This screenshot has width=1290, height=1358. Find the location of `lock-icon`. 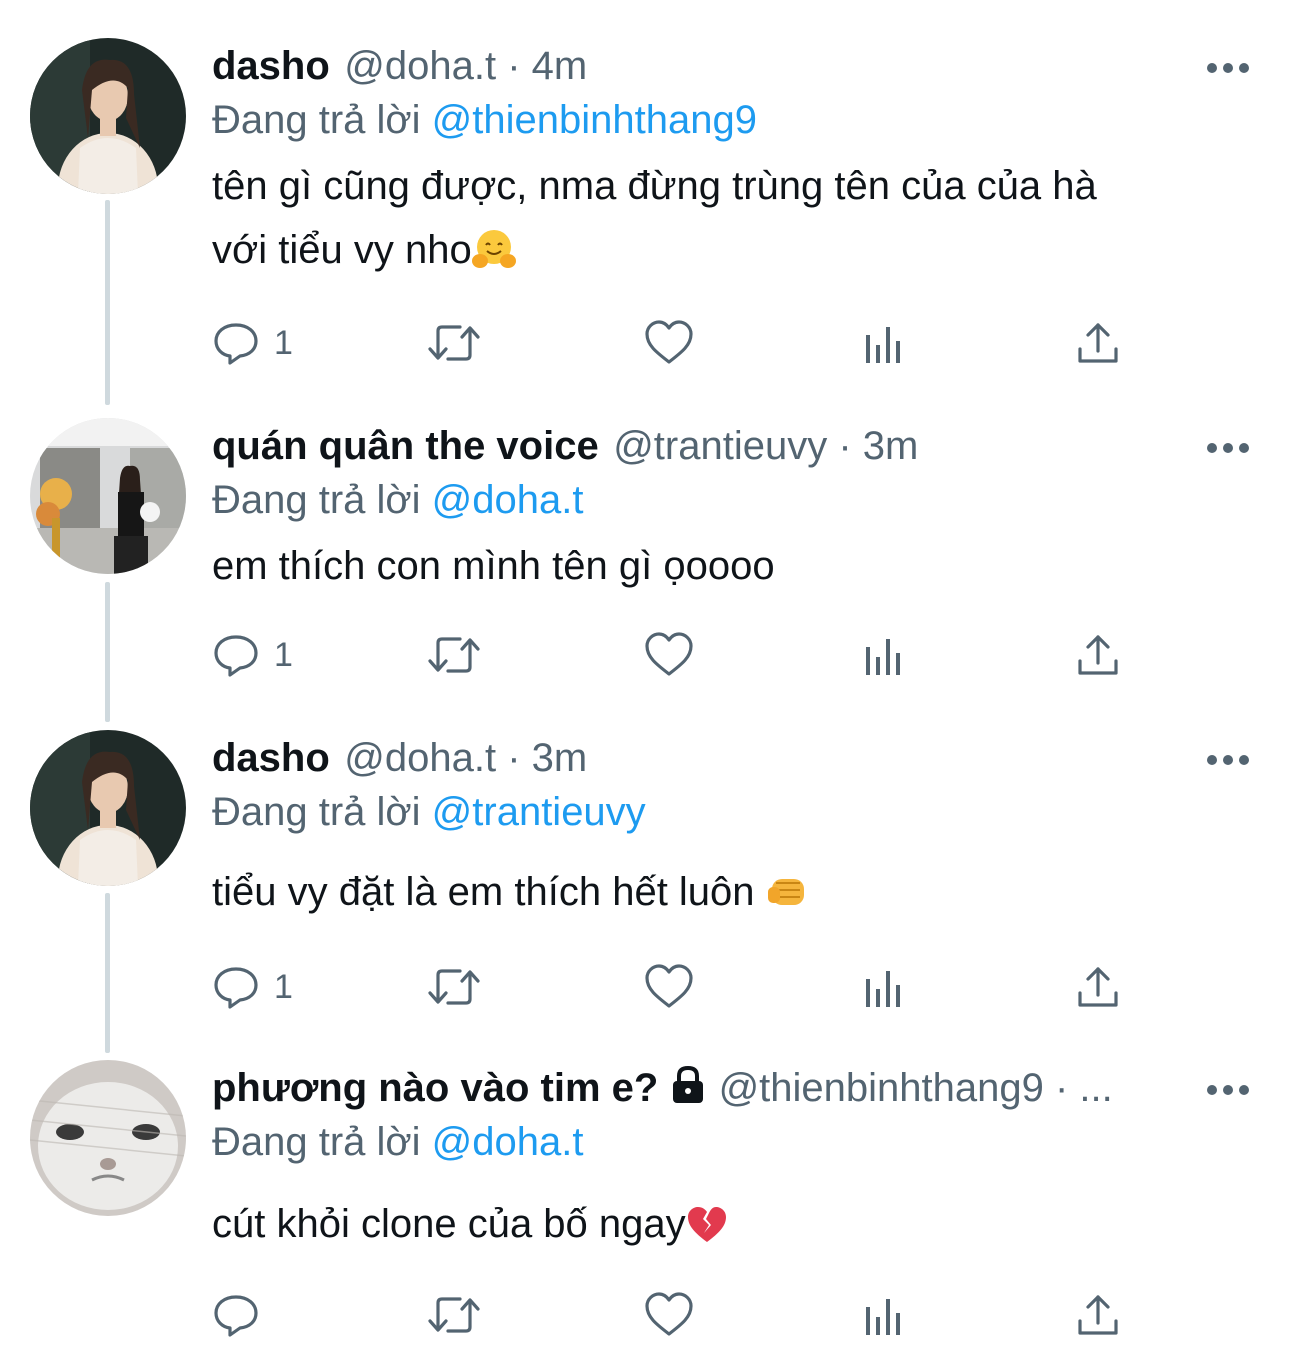

lock-icon is located at coordinates (688, 1084).